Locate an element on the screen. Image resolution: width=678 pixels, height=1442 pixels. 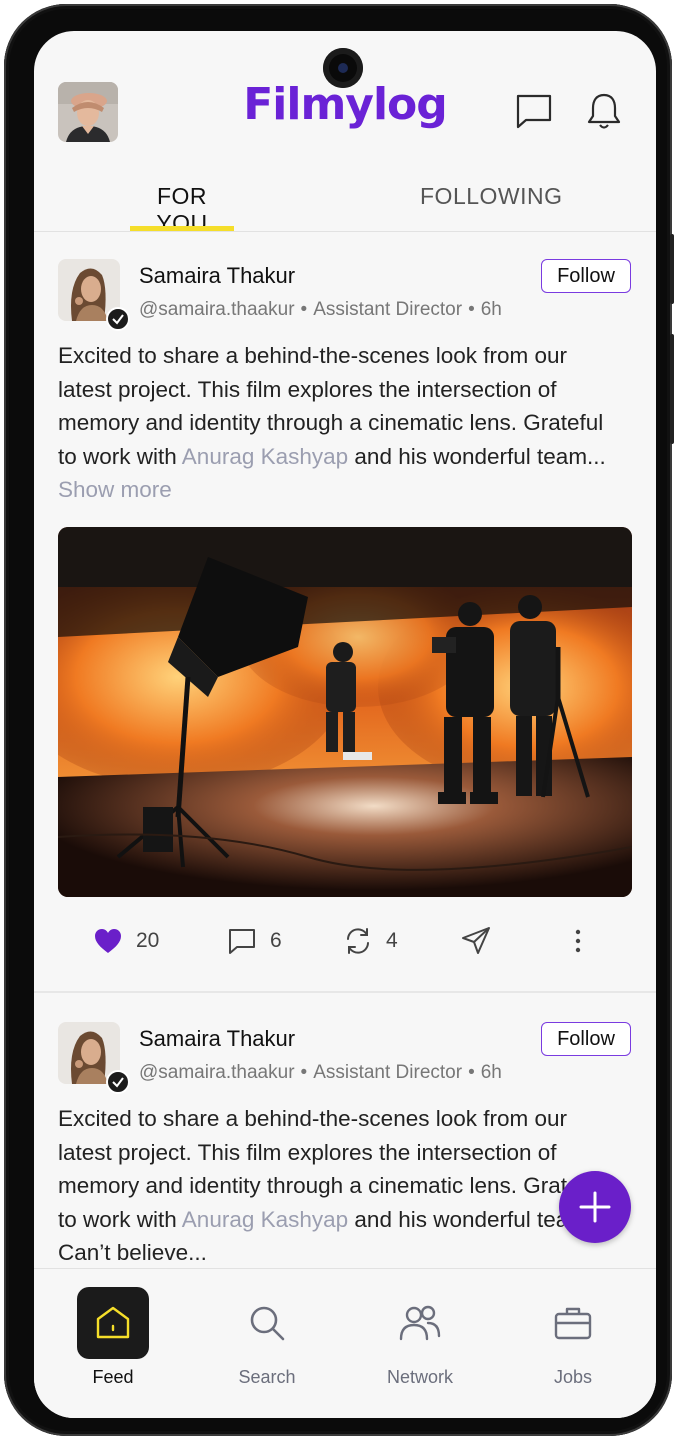
home-icon is located at coordinates (113, 1323).